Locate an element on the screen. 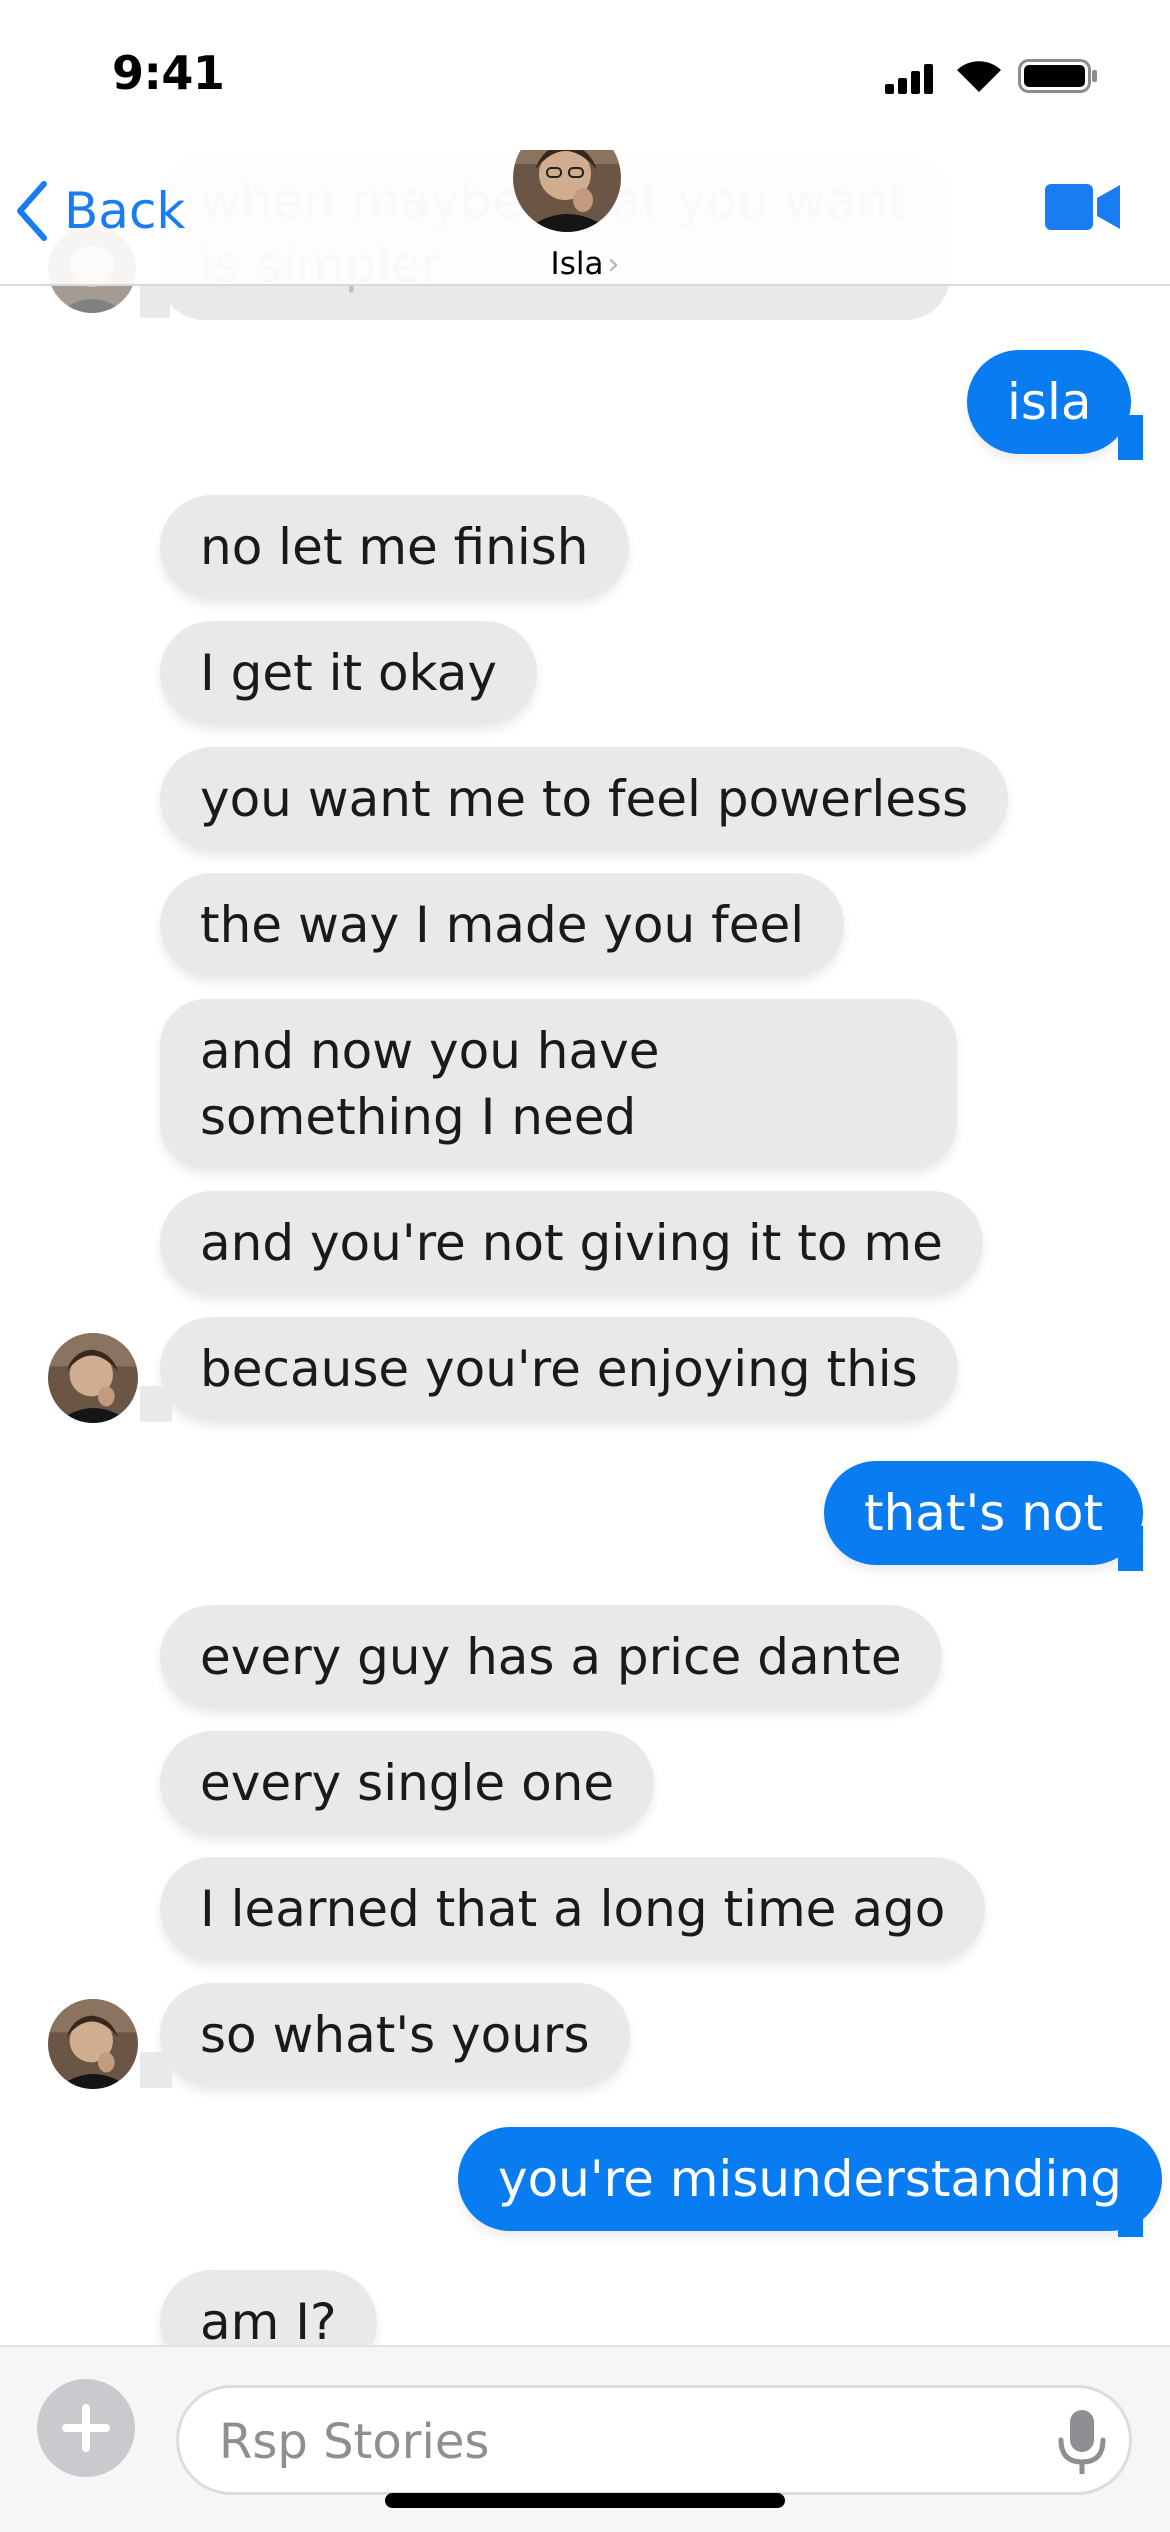  chevron-right-icon: › is located at coordinates (613, 264).